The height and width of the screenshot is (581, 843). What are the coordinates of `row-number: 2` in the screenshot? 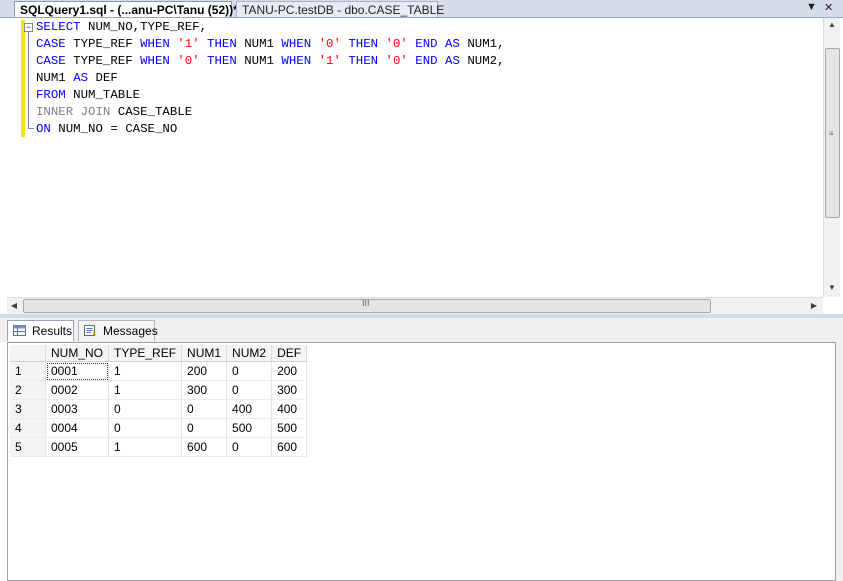 It's located at (28, 390).